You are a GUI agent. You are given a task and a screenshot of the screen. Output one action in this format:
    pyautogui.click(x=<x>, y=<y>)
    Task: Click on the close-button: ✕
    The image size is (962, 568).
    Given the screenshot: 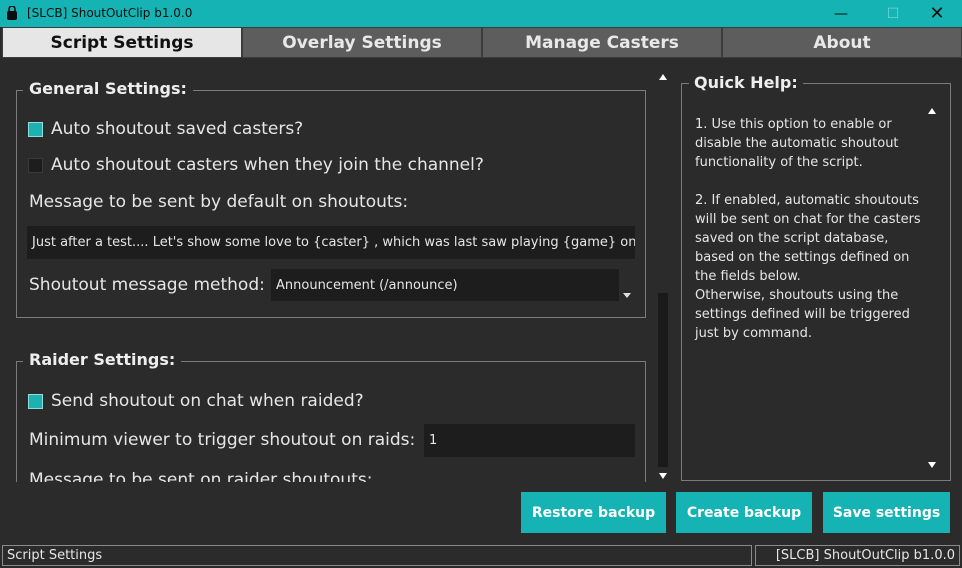 What is the action you would take?
    pyautogui.click(x=937, y=13)
    